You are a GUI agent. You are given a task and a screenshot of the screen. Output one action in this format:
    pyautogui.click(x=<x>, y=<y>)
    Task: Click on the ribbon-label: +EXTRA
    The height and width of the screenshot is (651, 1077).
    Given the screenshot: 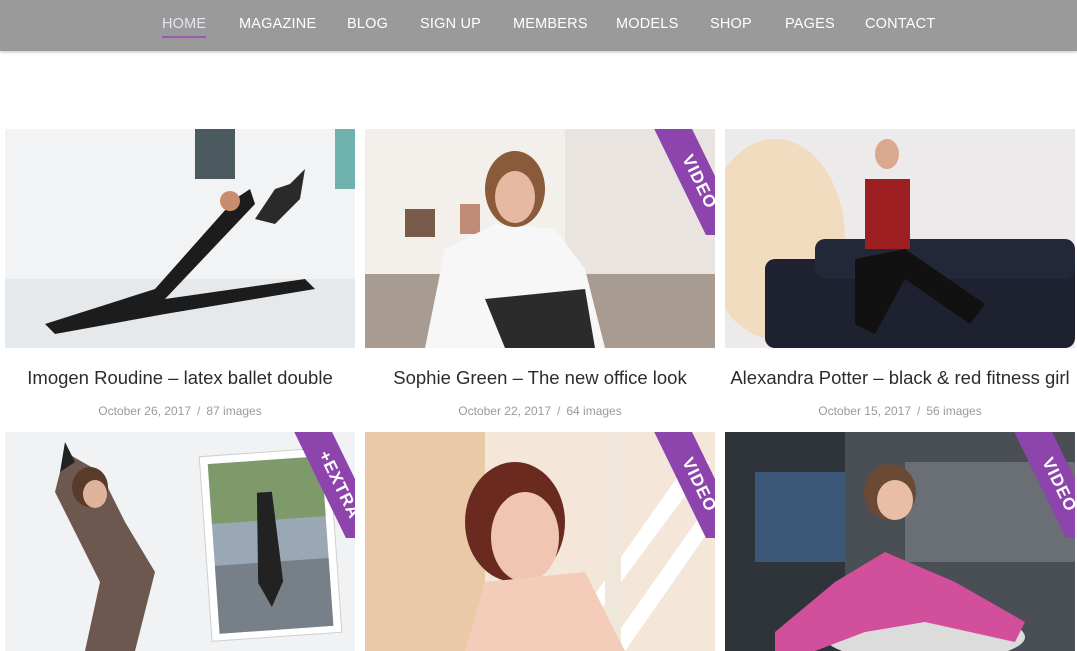 What is the action you would take?
    pyautogui.click(x=322, y=485)
    